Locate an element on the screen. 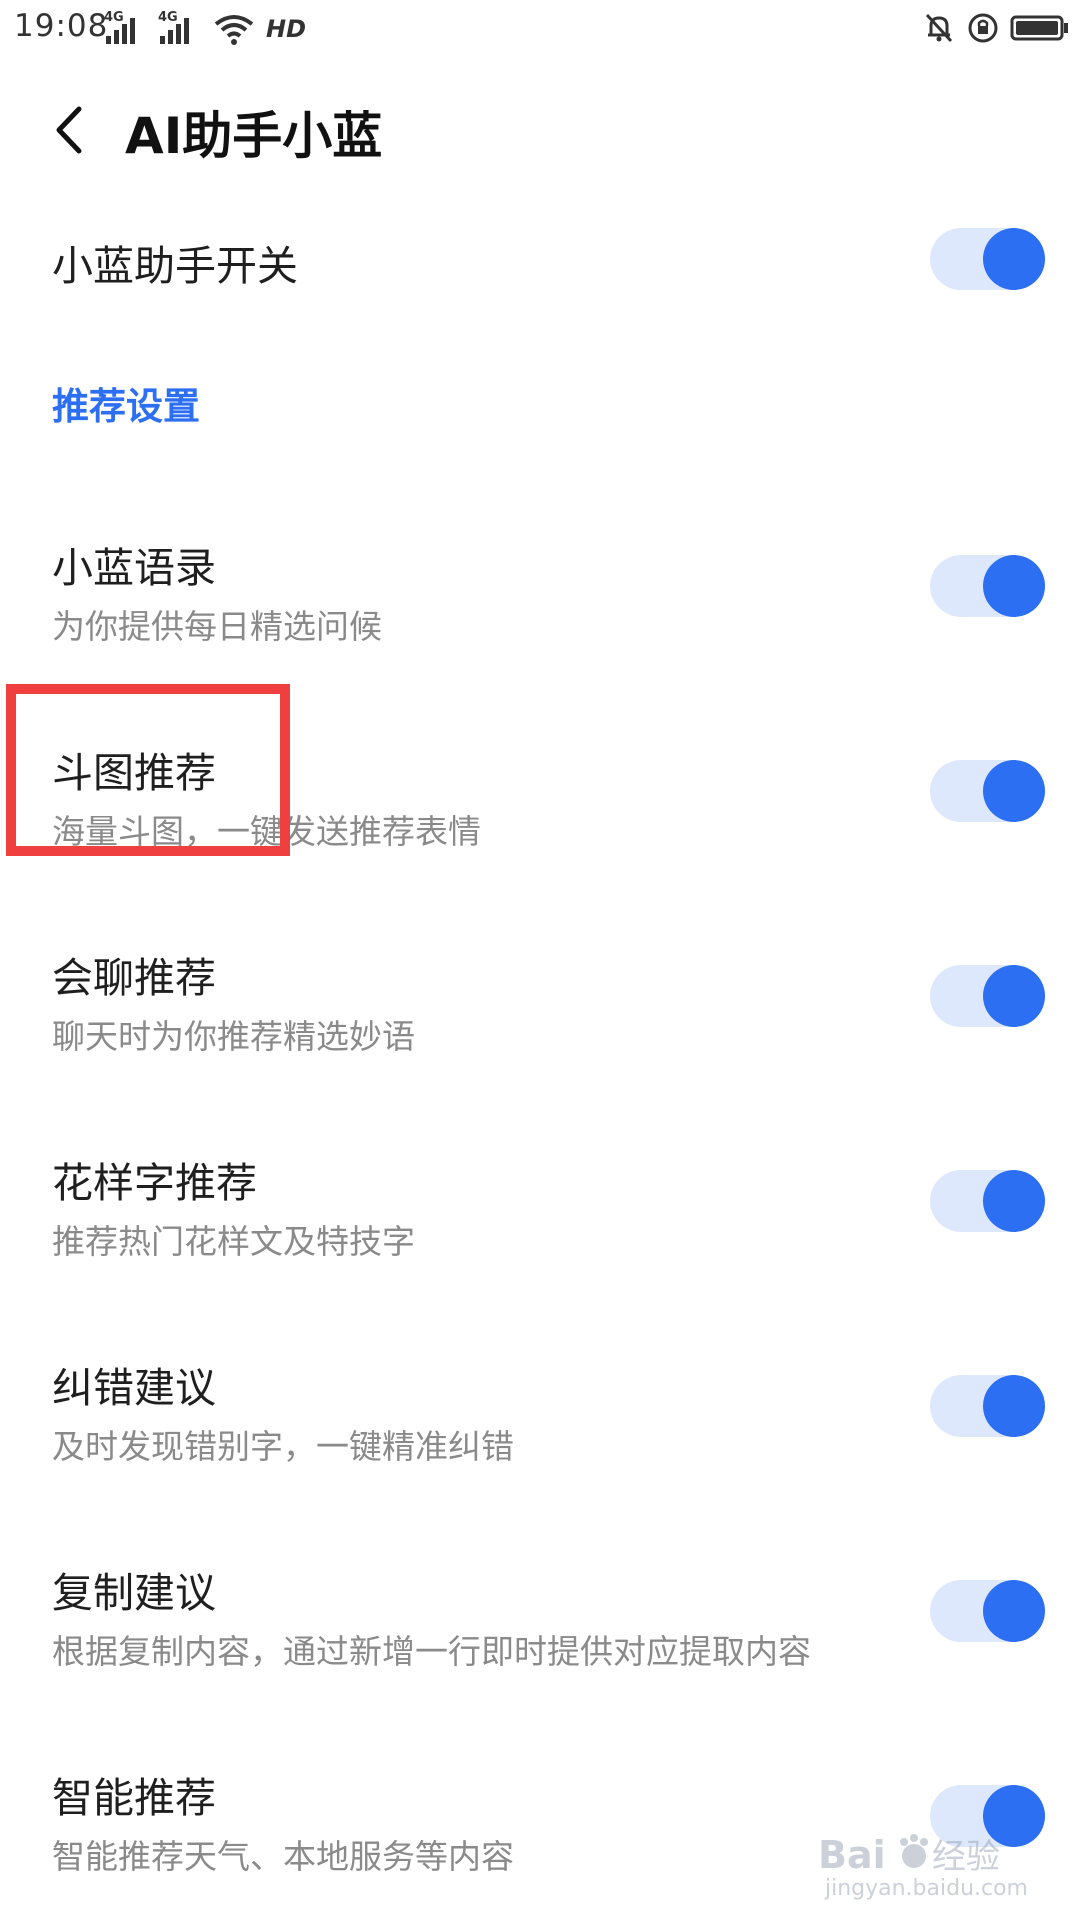 The height and width of the screenshot is (1920, 1080). rotation-lock-icon is located at coordinates (983, 28).